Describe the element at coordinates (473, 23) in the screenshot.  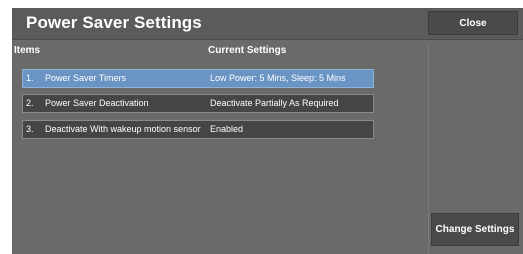
I see `close-button: Close` at that location.